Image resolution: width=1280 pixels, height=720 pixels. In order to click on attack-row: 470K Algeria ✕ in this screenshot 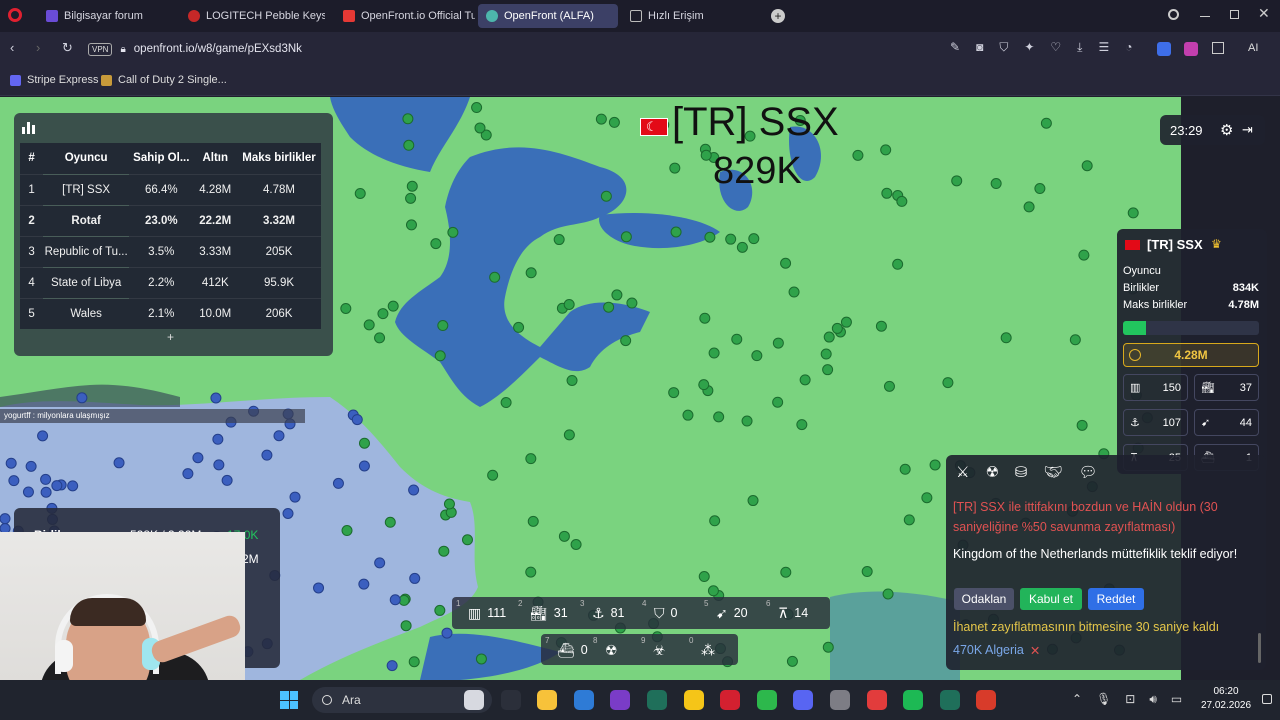, I will do `click(996, 650)`.